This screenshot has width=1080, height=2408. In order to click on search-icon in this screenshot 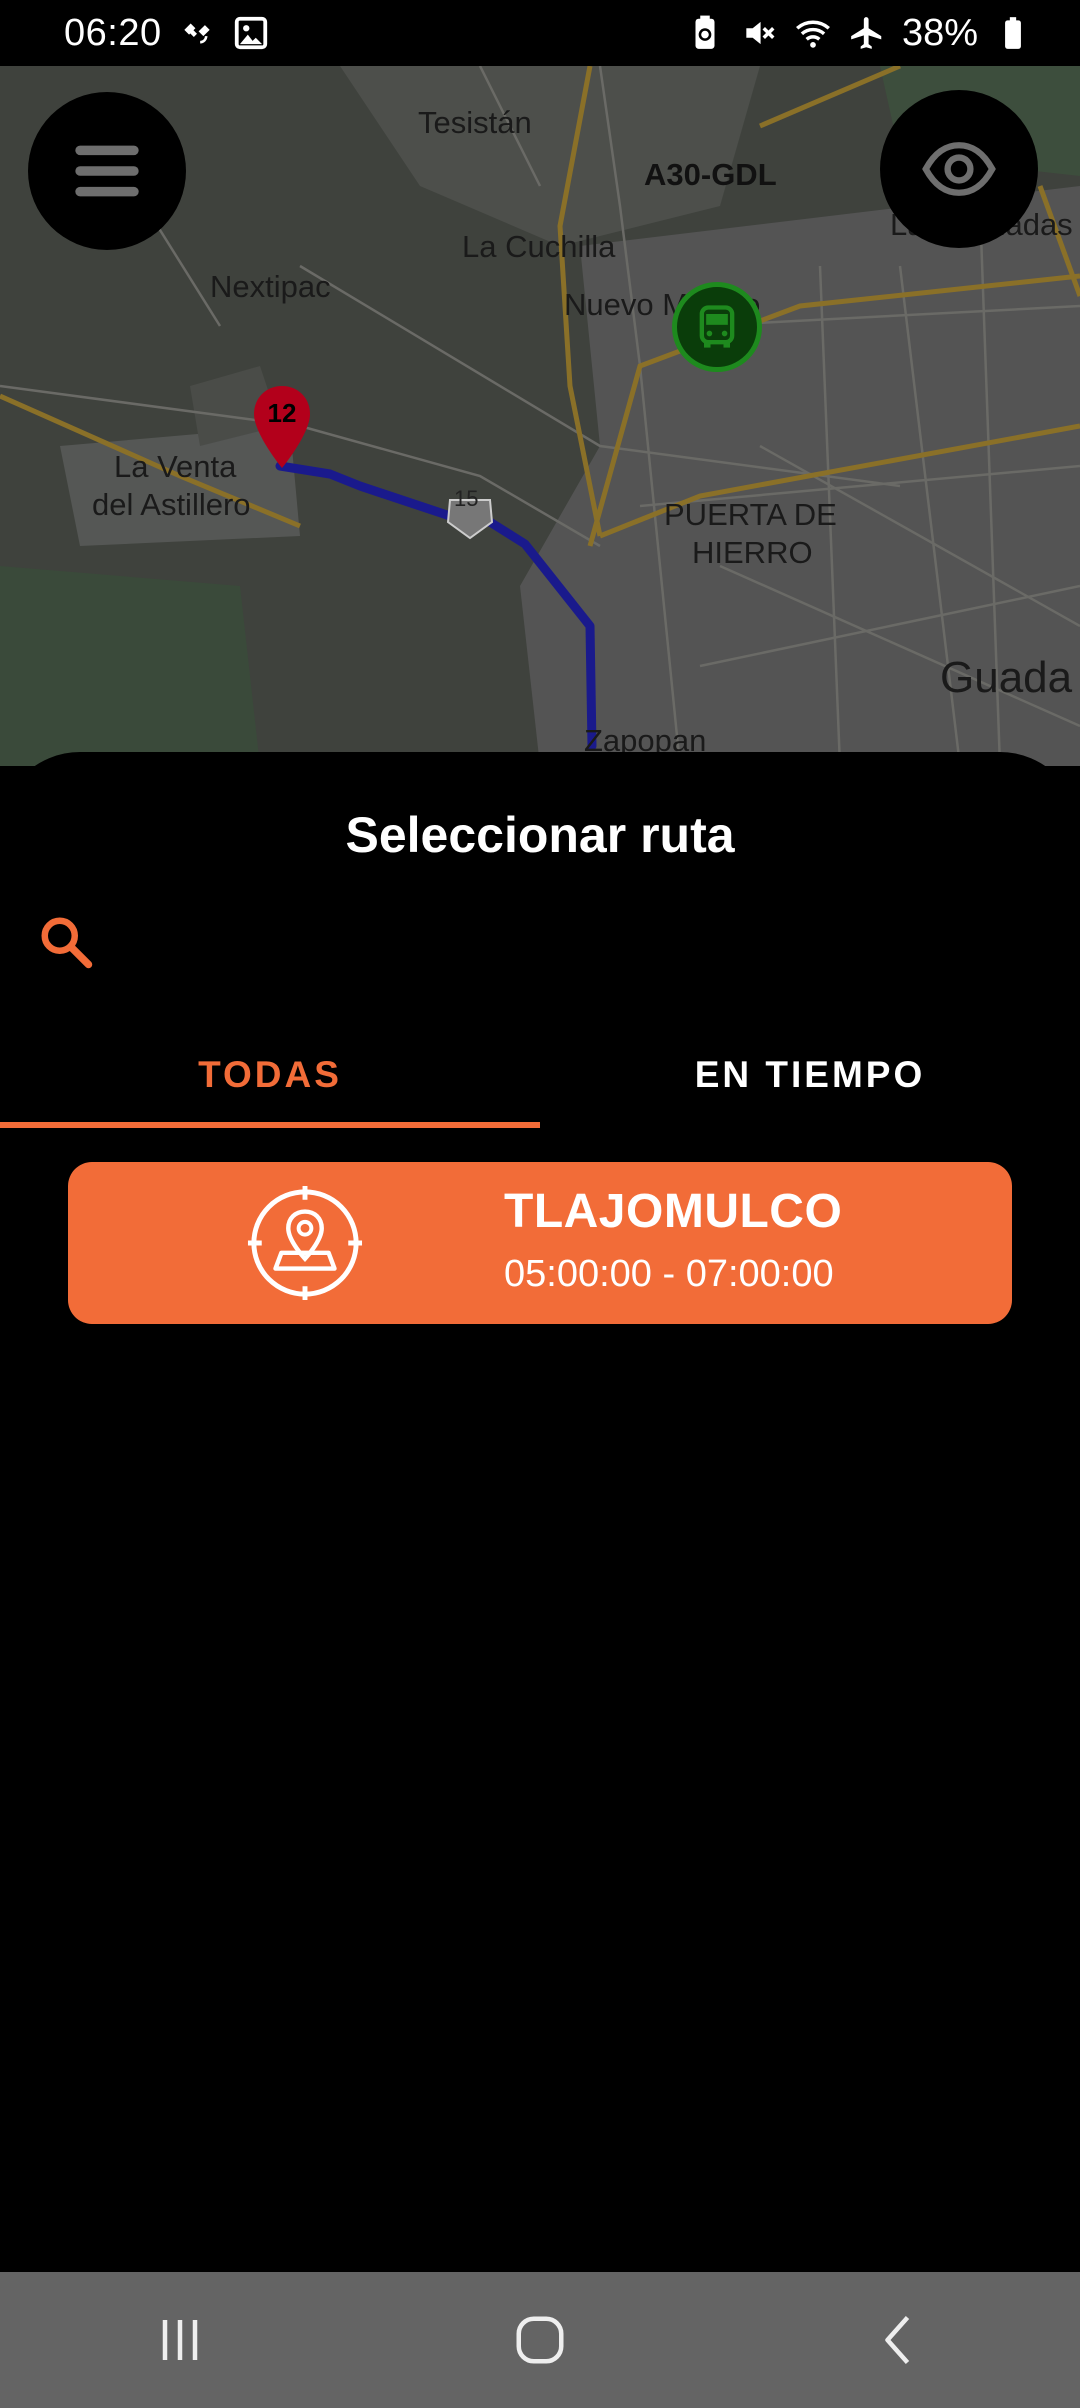, I will do `click(66, 942)`.